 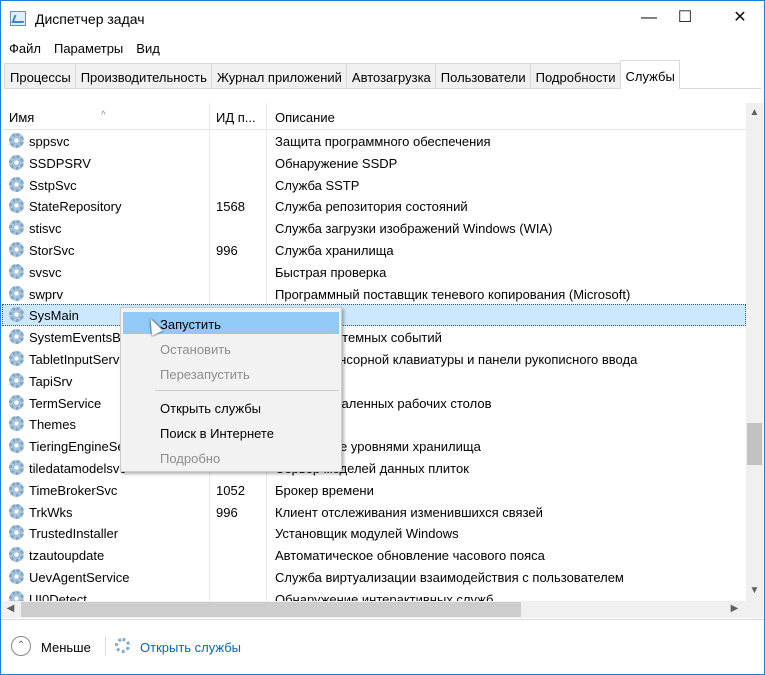 What do you see at coordinates (105, 646) in the screenshot?
I see `divider` at bounding box center [105, 646].